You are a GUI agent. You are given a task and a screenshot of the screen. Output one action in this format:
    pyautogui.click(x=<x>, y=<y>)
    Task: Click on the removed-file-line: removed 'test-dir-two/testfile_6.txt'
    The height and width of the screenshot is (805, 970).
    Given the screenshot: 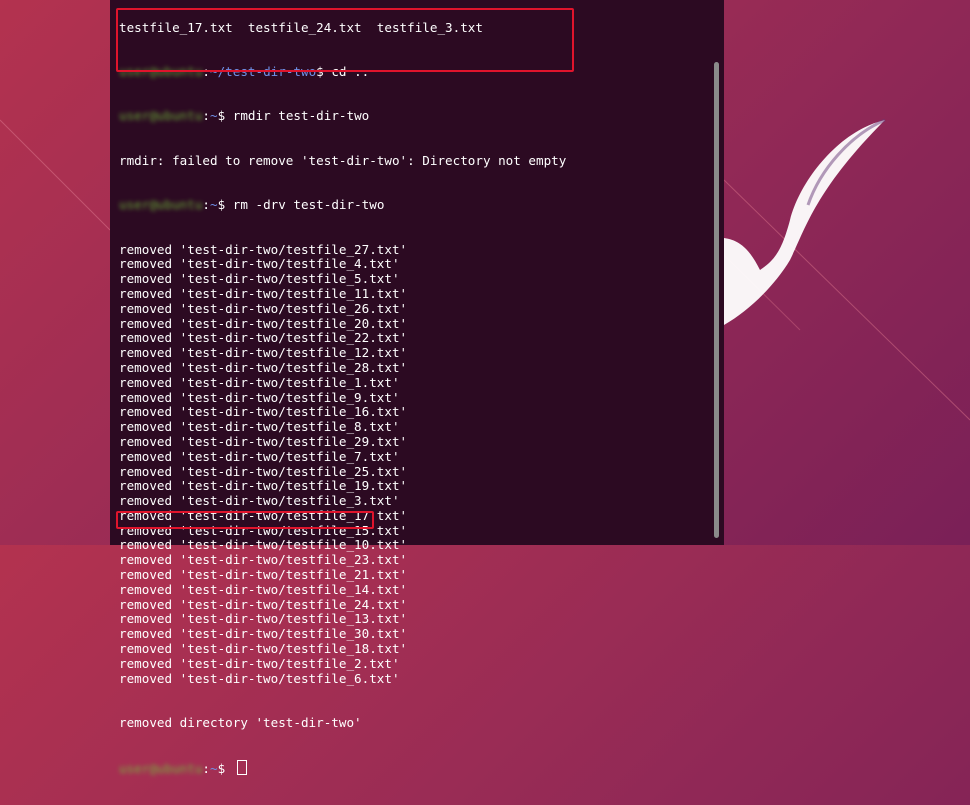 What is the action you would take?
    pyautogui.click(x=259, y=678)
    